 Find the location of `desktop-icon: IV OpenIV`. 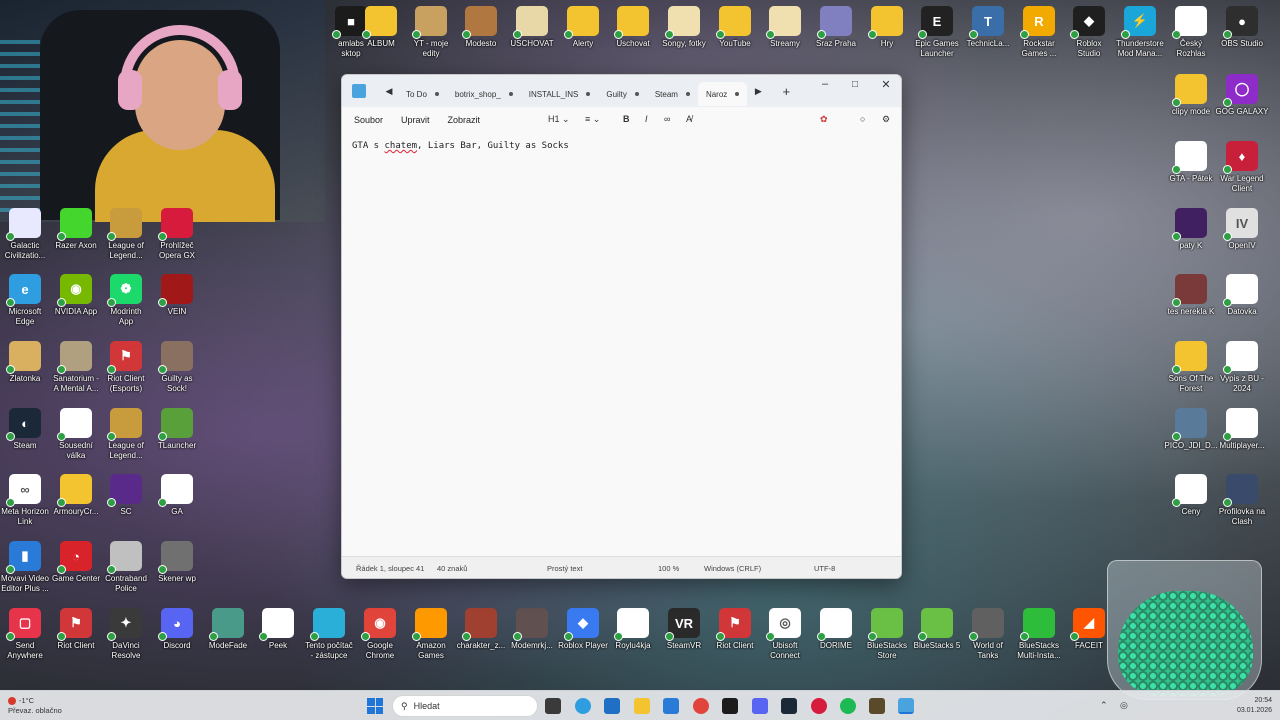

desktop-icon: IV OpenIV is located at coordinates (1242, 229).